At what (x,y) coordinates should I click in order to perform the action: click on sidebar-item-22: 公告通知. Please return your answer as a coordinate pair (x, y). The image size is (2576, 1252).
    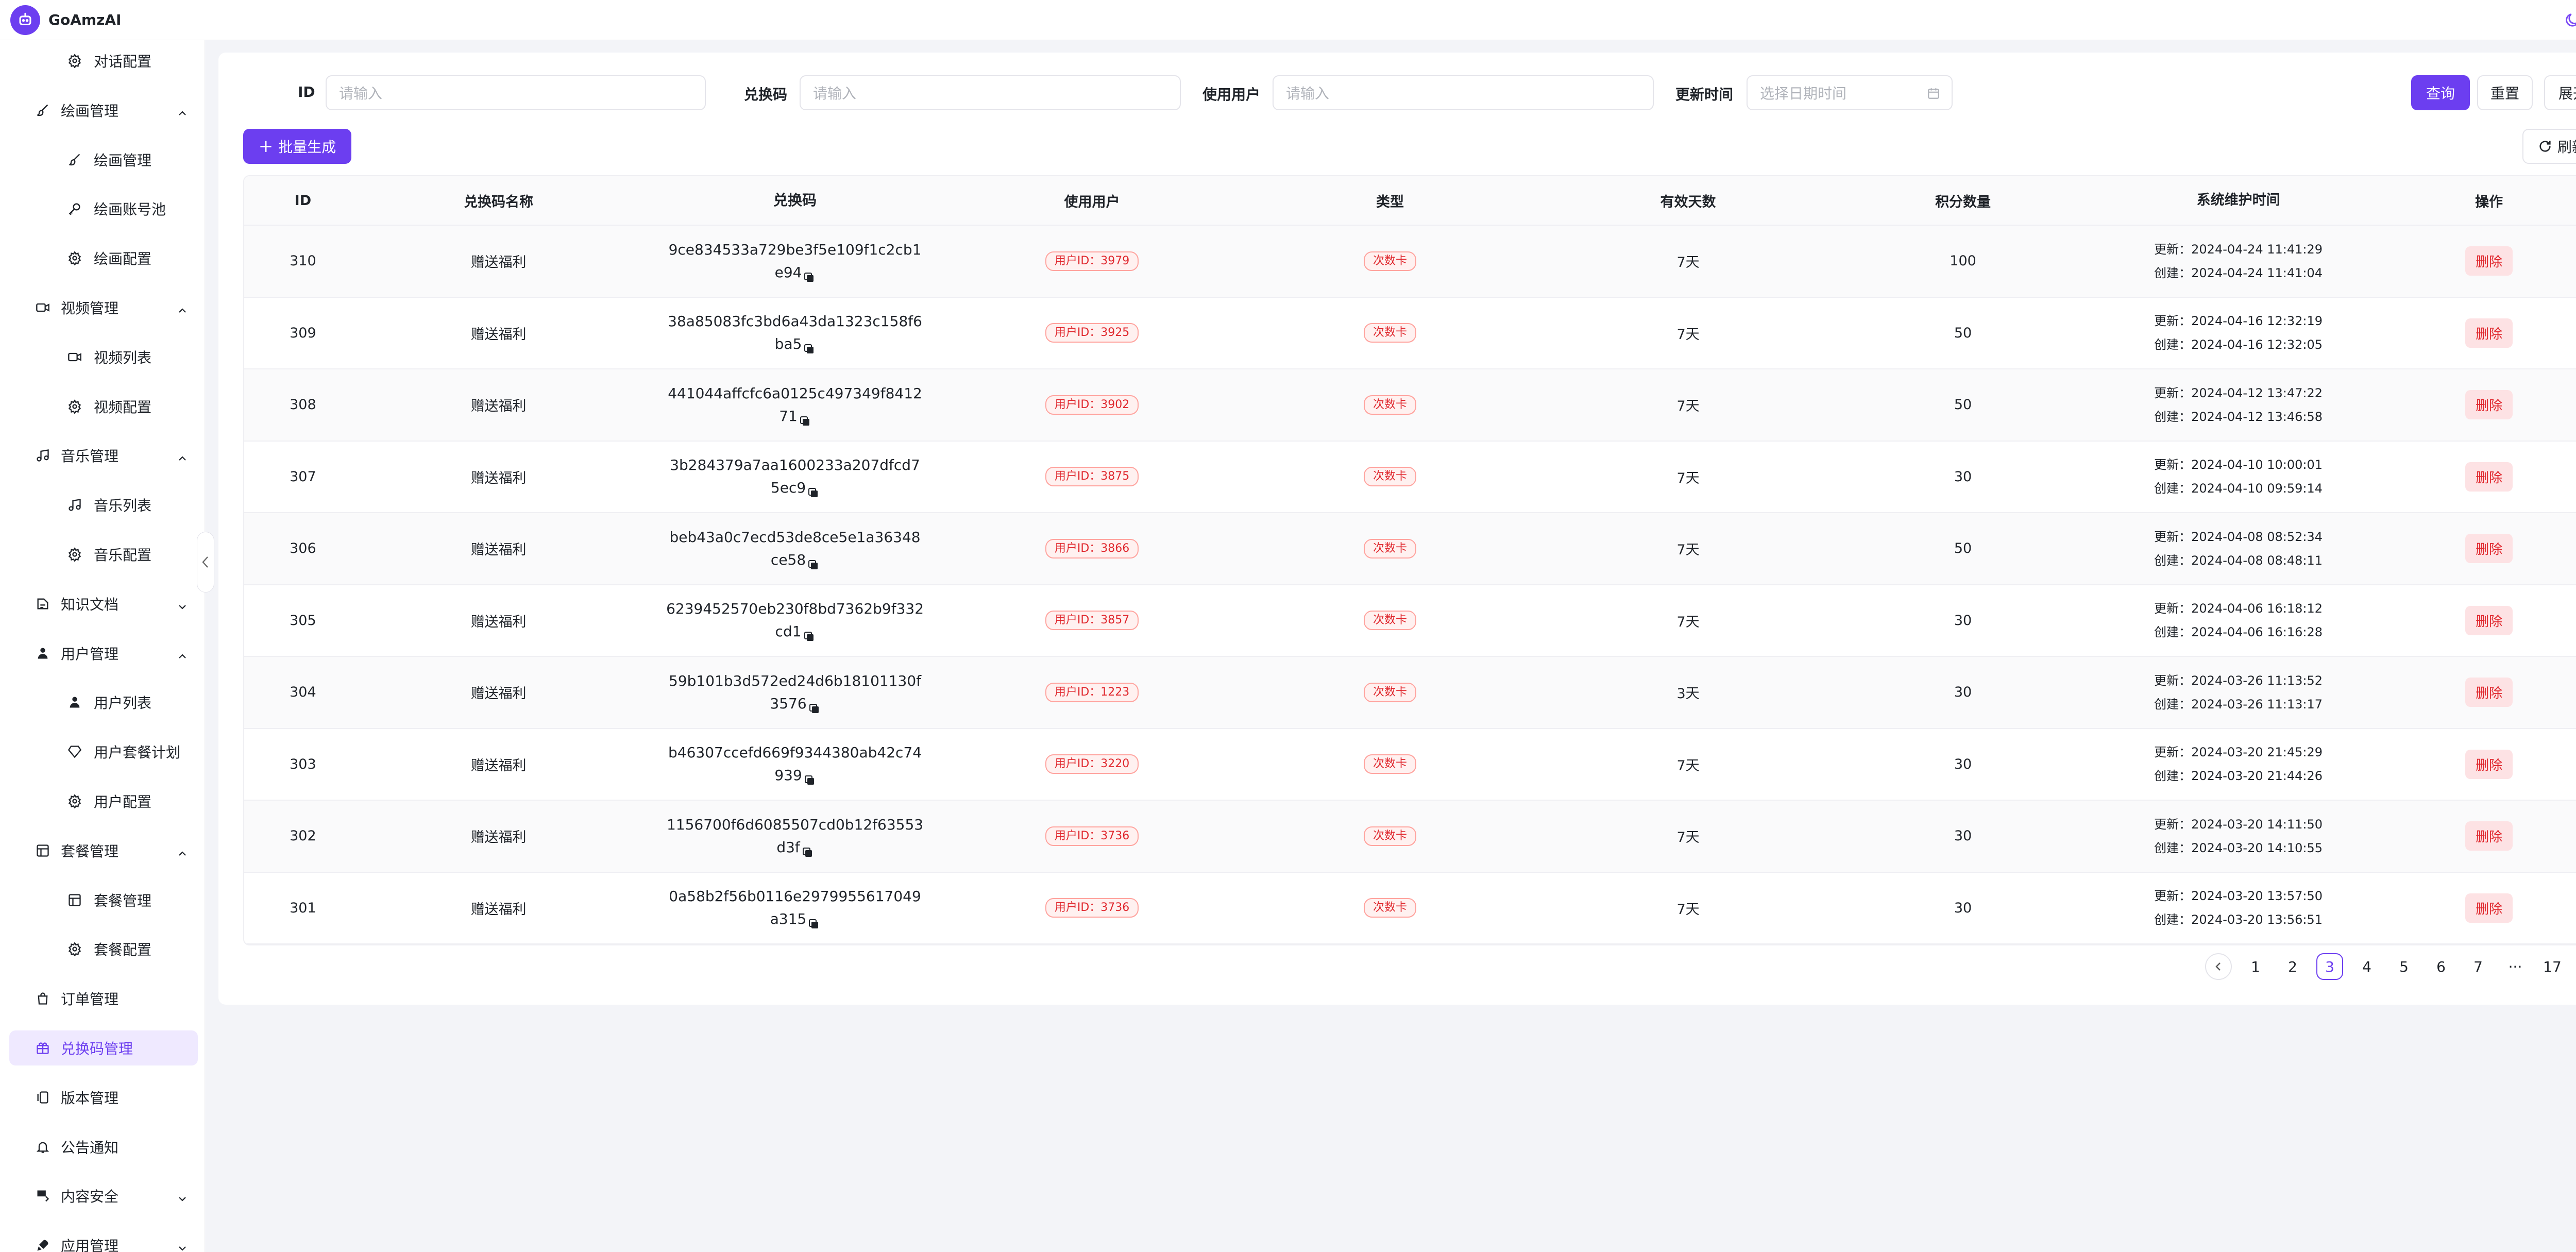
    Looking at the image, I should click on (103, 1146).